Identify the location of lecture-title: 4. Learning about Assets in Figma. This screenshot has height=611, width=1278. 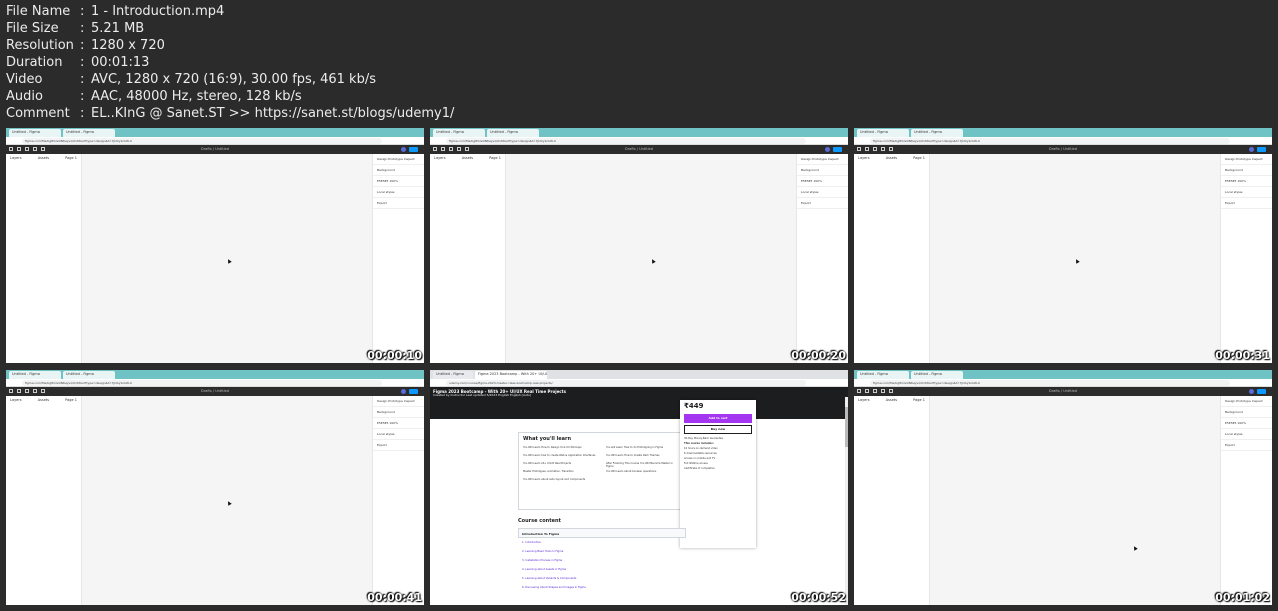
(544, 569).